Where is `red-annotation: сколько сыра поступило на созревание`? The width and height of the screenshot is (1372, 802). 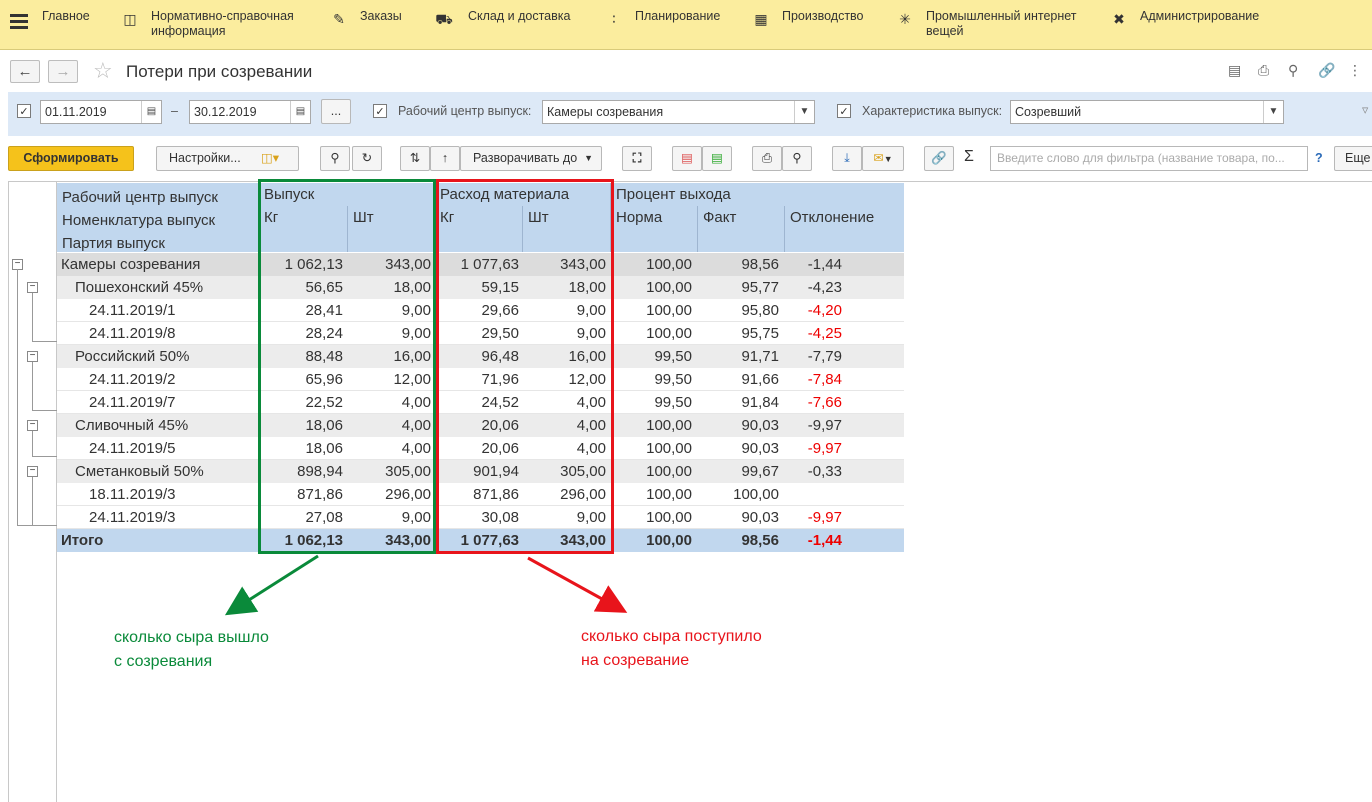 red-annotation: сколько сыра поступило на созревание is located at coordinates (671, 649).